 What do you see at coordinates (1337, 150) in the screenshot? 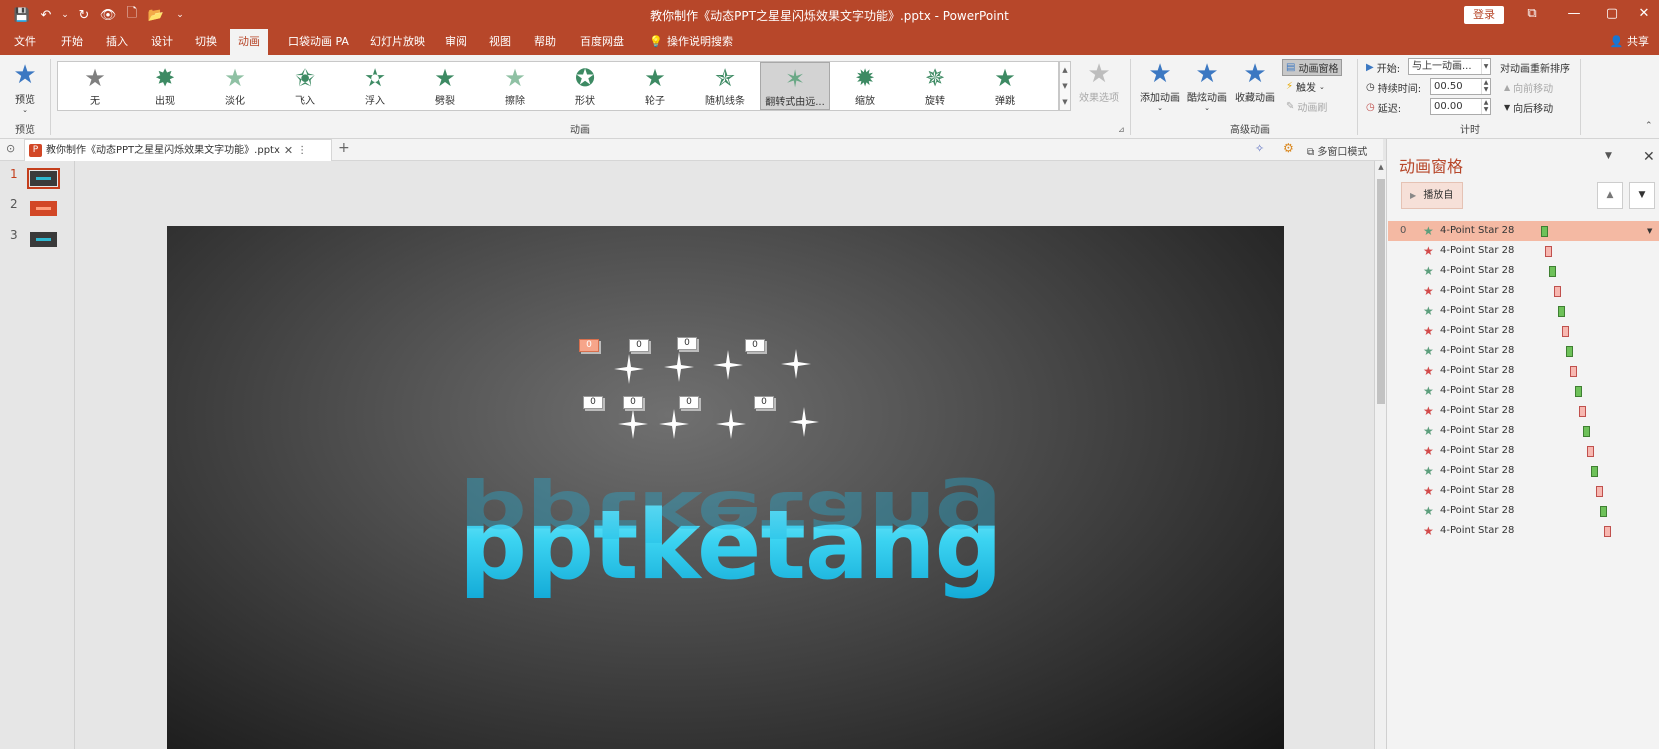
I see `multi-window-button: ⧉ 多窗口模式` at bounding box center [1337, 150].